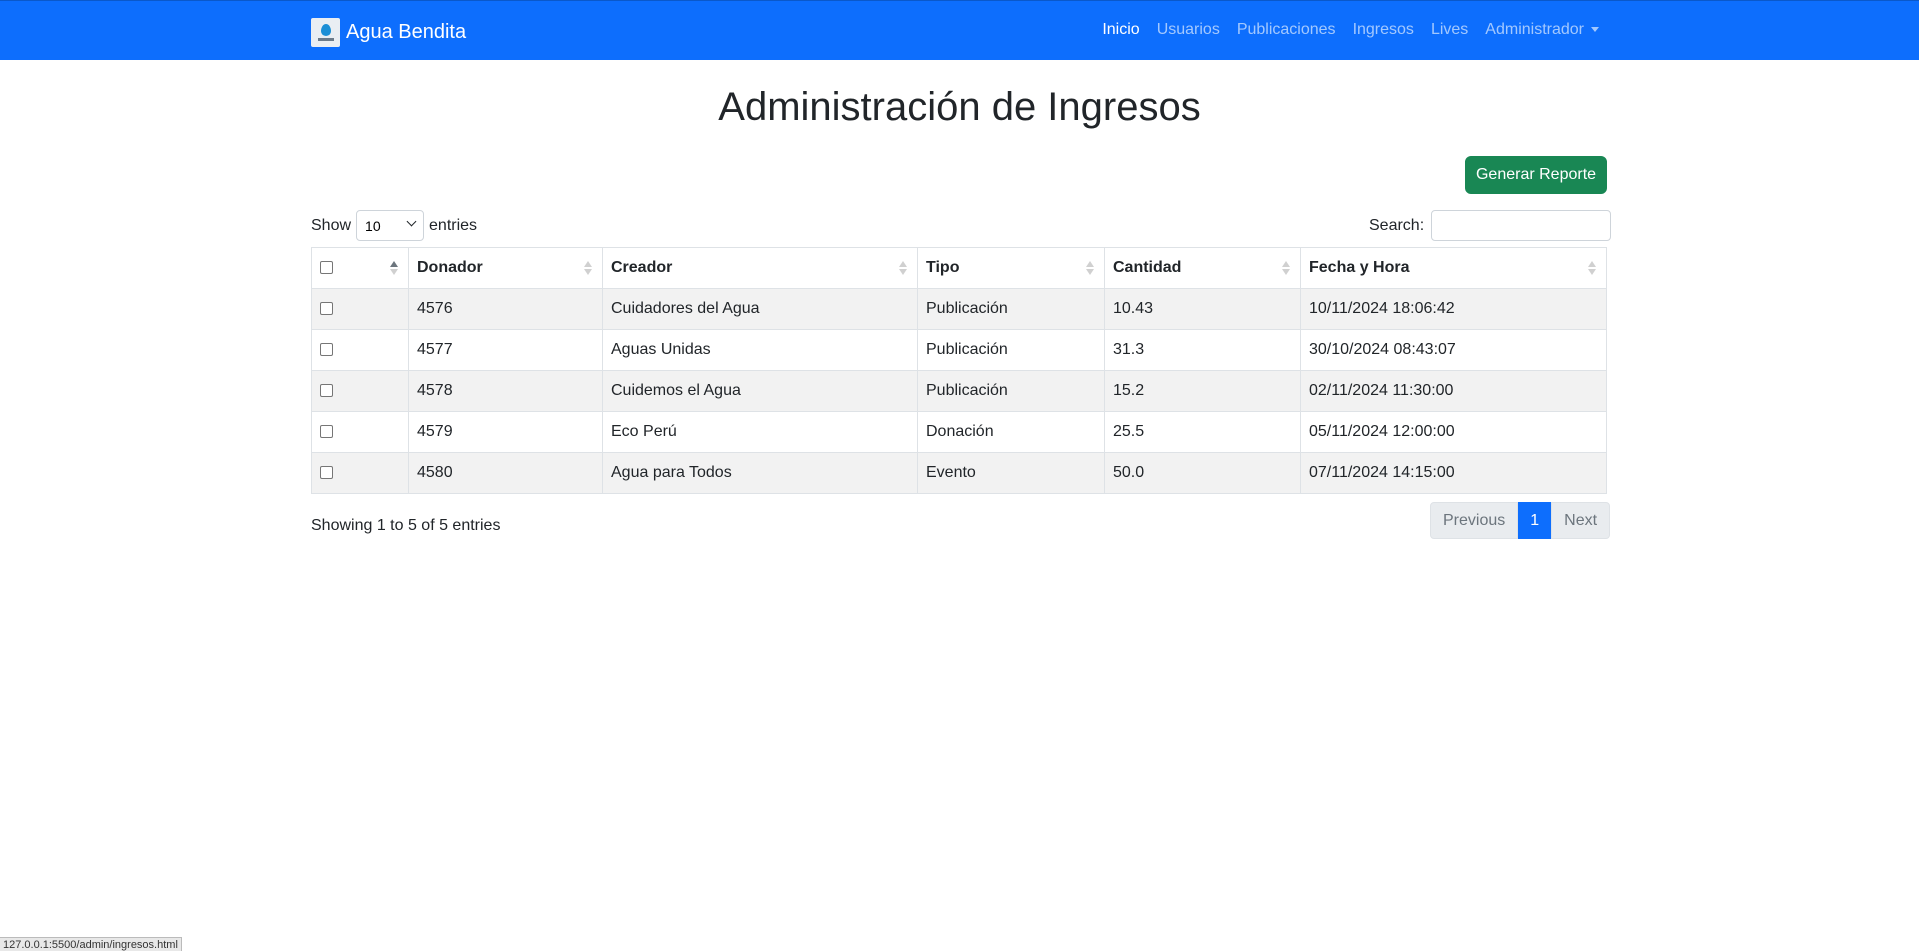  I want to click on cell-cantidad: 50.0, so click(1202, 473).